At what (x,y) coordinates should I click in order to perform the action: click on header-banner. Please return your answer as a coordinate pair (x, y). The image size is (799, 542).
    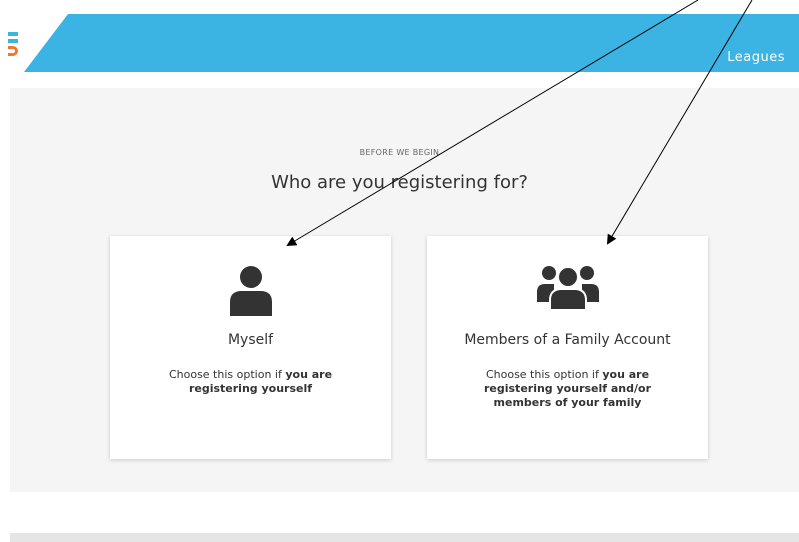
    Looking at the image, I should click on (411, 43).